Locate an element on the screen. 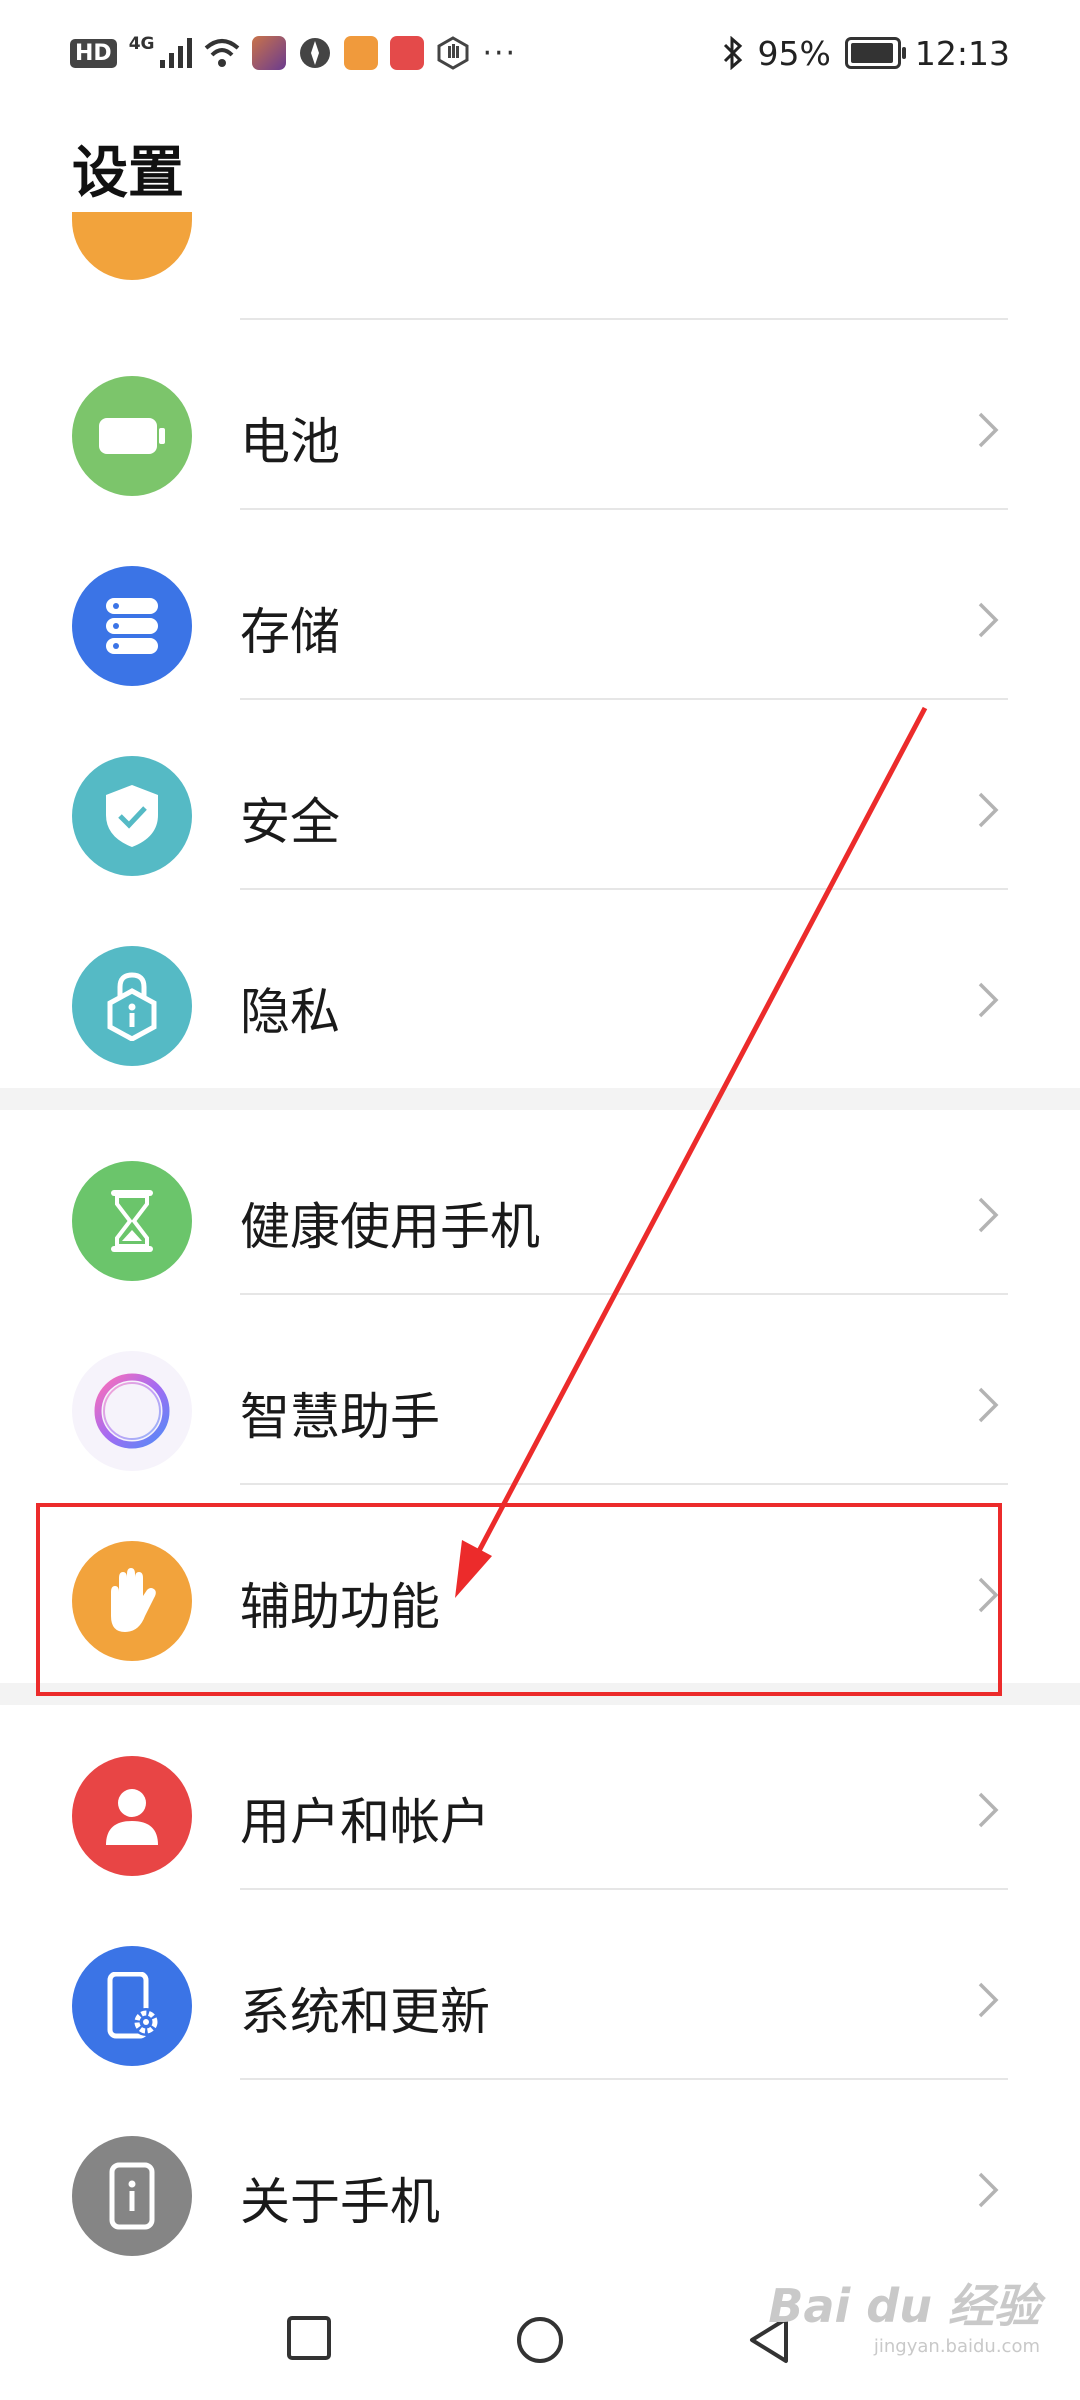 The image size is (1080, 2400). watermark: Bai du 经验 jingyan.baidu.com is located at coordinates (904, 2313).